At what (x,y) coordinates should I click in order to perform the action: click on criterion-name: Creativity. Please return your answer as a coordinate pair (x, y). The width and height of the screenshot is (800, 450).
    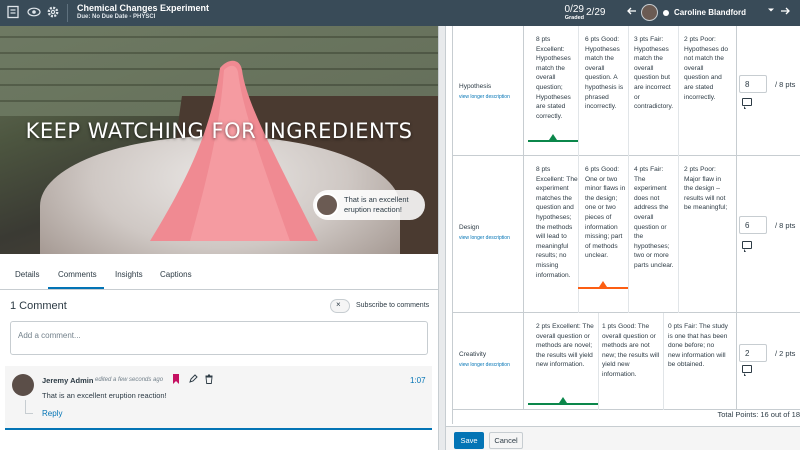
    Looking at the image, I should click on (473, 354).